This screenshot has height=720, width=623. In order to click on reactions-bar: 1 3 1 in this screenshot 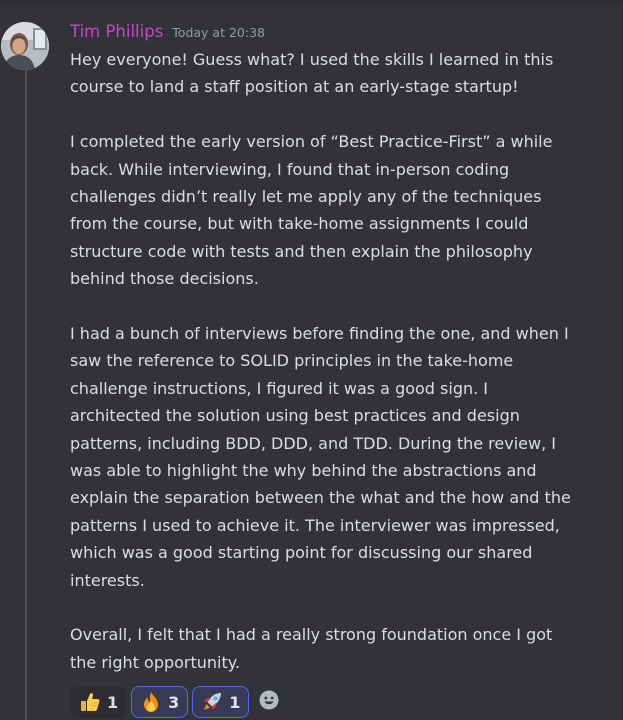, I will do `click(177, 702)`.